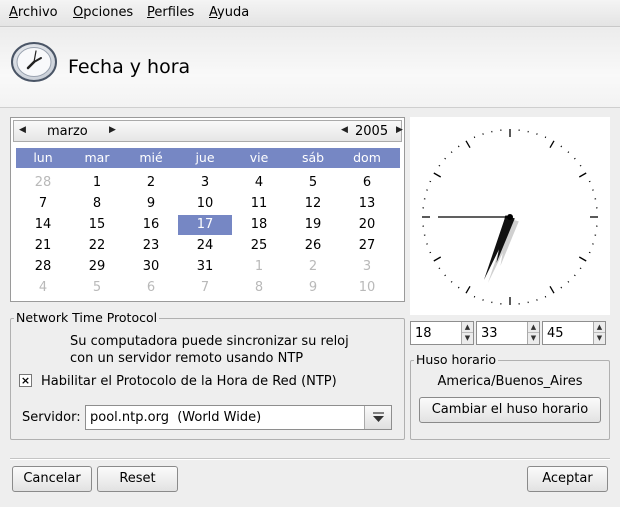 Image resolution: width=620 pixels, height=507 pixels. Describe the element at coordinates (568, 333) in the screenshot. I see `second-input` at that location.